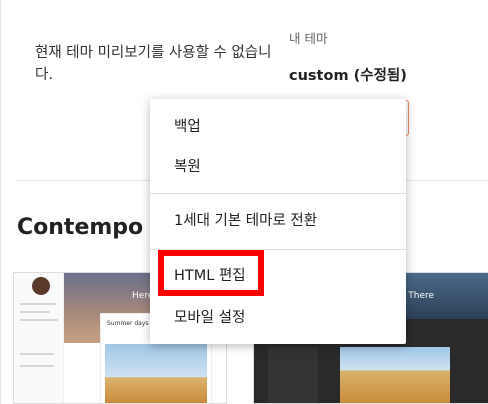 The width and height of the screenshot is (488, 404). Describe the element at coordinates (153, 64) in the screenshot. I see `preview-unavailable-message: 현재 테마 미리보기를 사용할 수 없습니다.` at that location.